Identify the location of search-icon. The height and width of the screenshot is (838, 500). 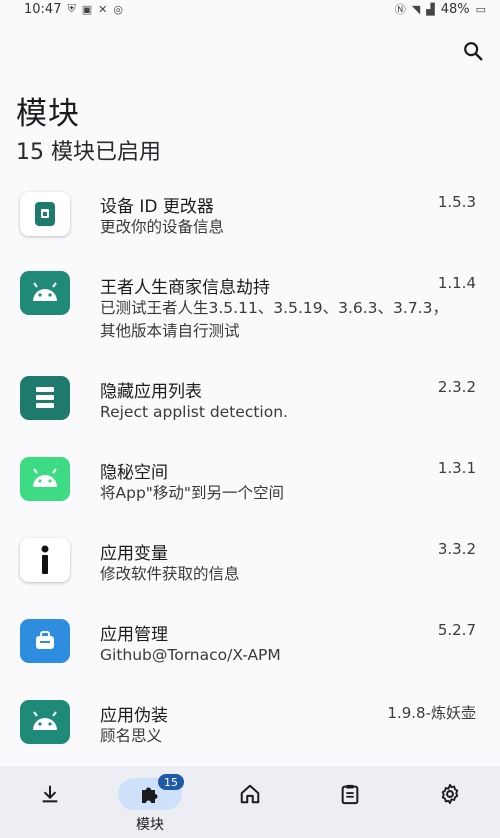
(473, 51).